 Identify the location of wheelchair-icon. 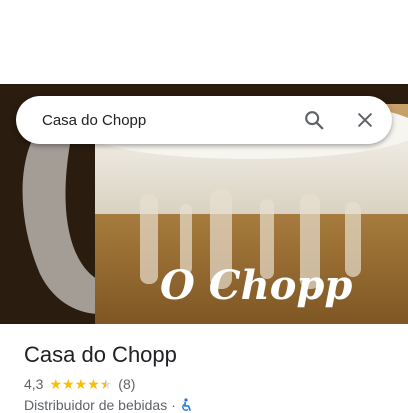
(186, 405).